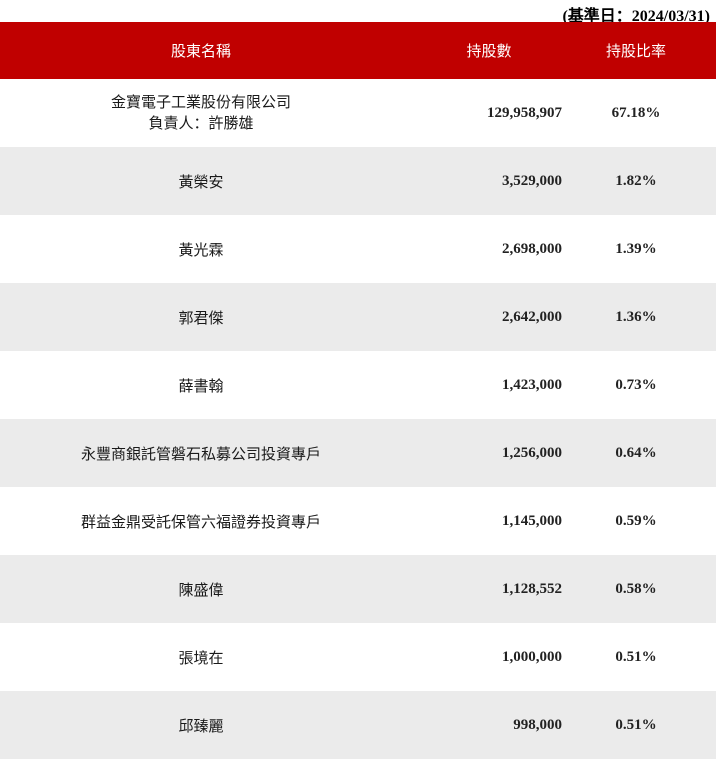  Describe the element at coordinates (532, 180) in the screenshot. I see `shares-value: 3,529,000` at that location.